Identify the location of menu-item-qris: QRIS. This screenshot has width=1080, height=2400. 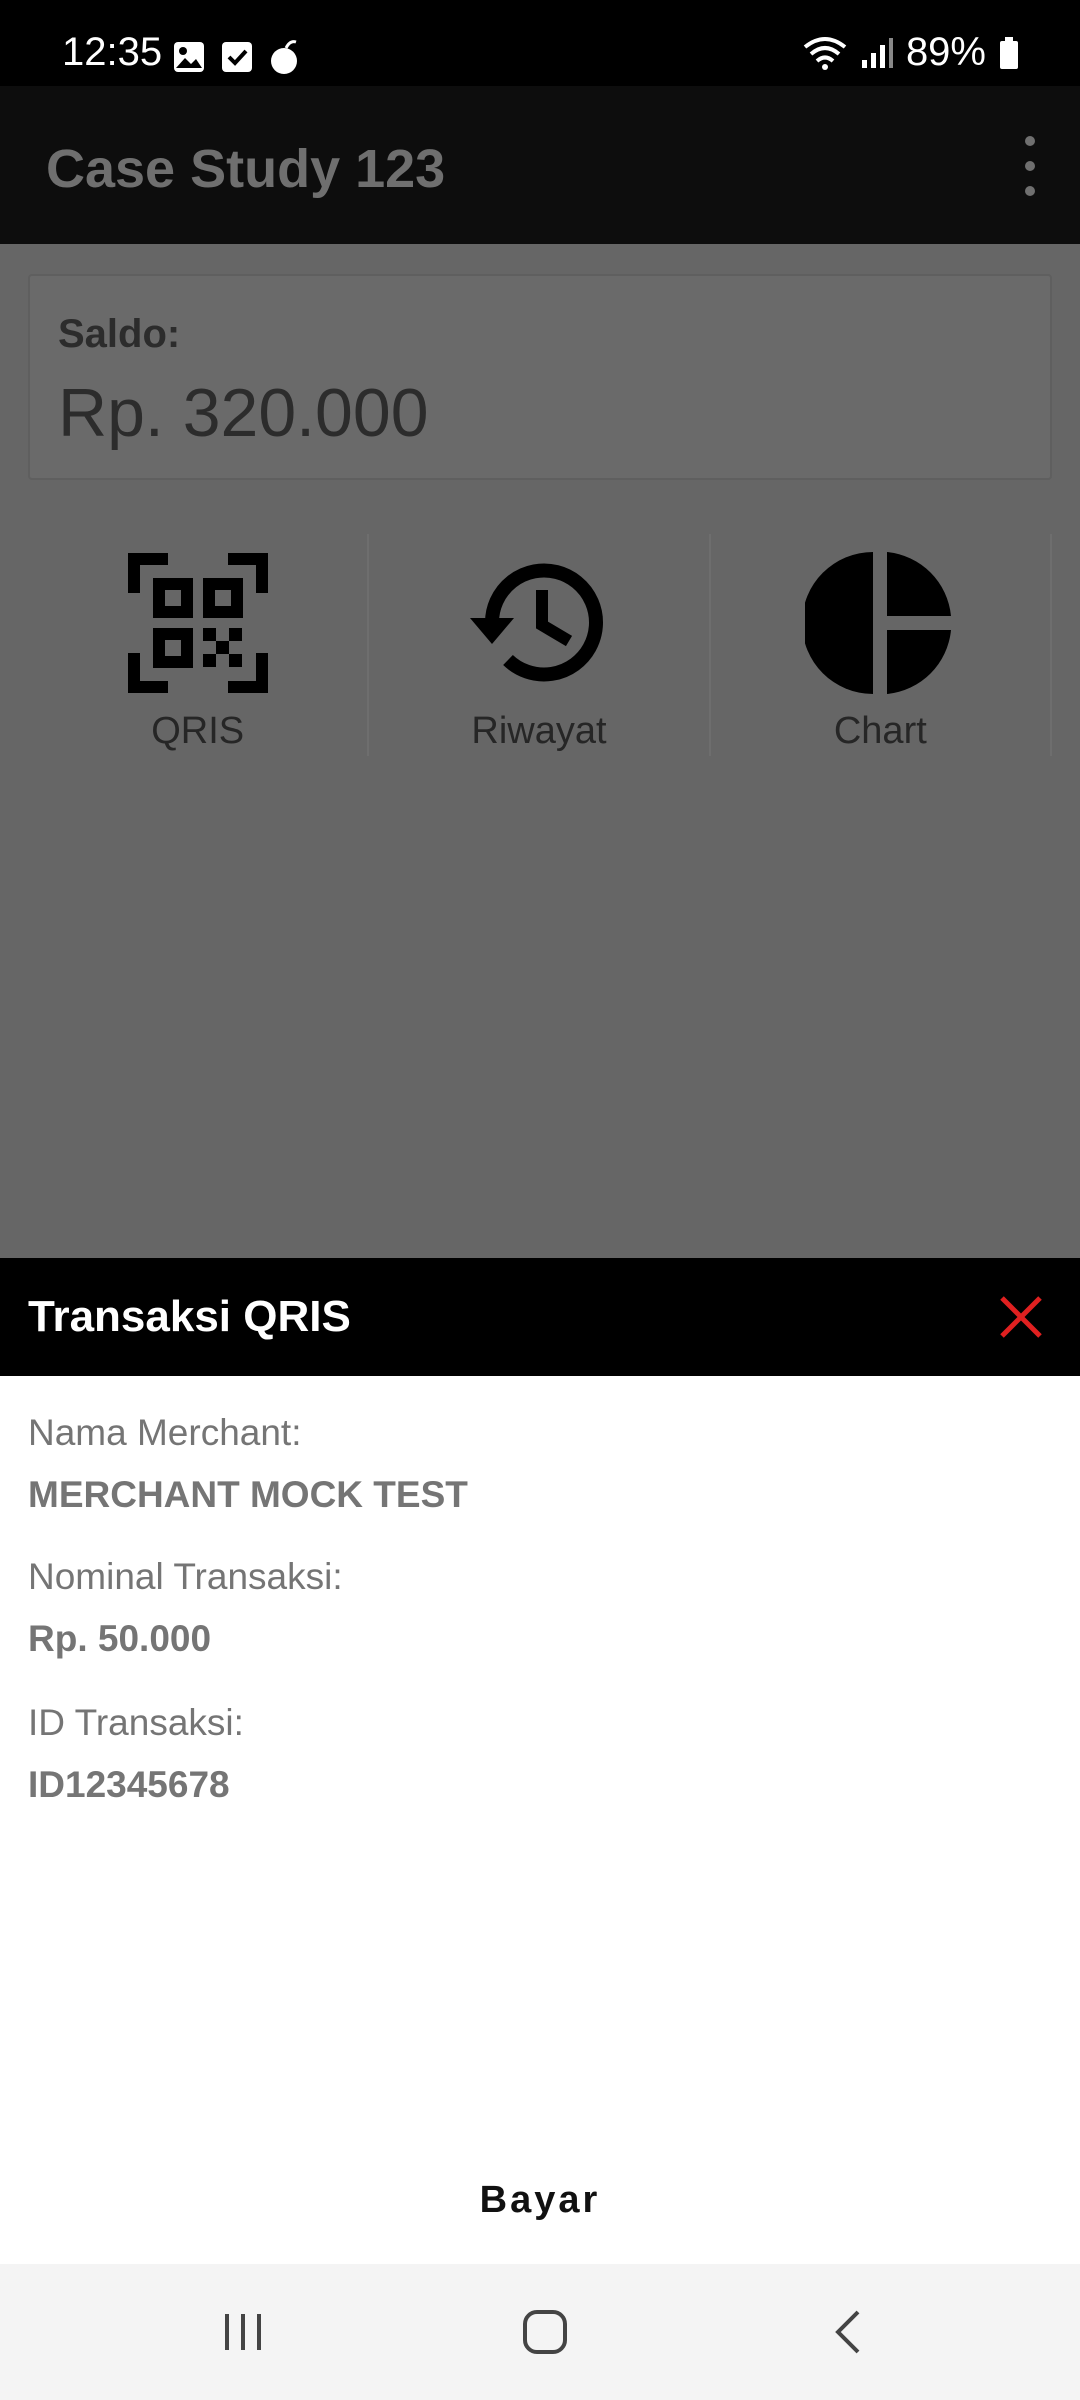
(199, 645).